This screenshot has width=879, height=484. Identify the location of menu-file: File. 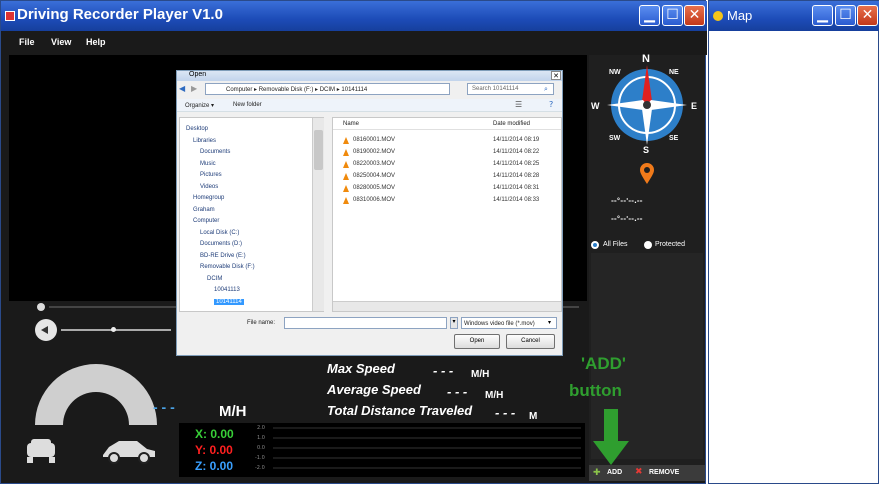
(27, 42).